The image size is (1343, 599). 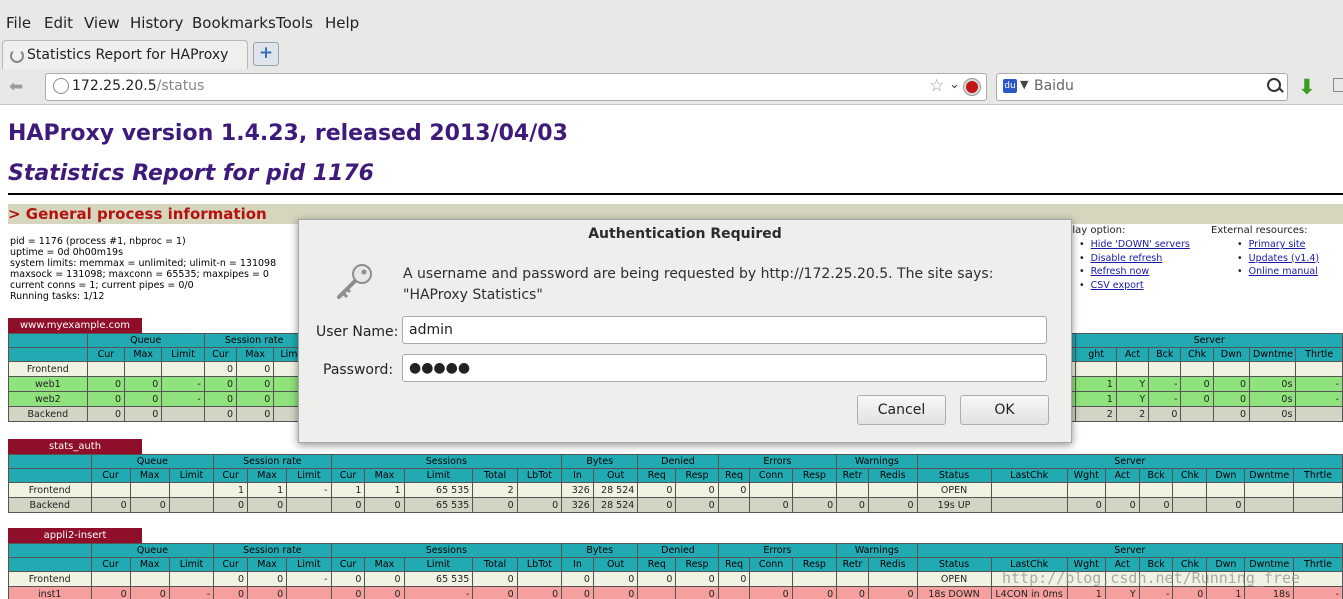 What do you see at coordinates (724, 368) in the screenshot?
I see `password-input` at bounding box center [724, 368].